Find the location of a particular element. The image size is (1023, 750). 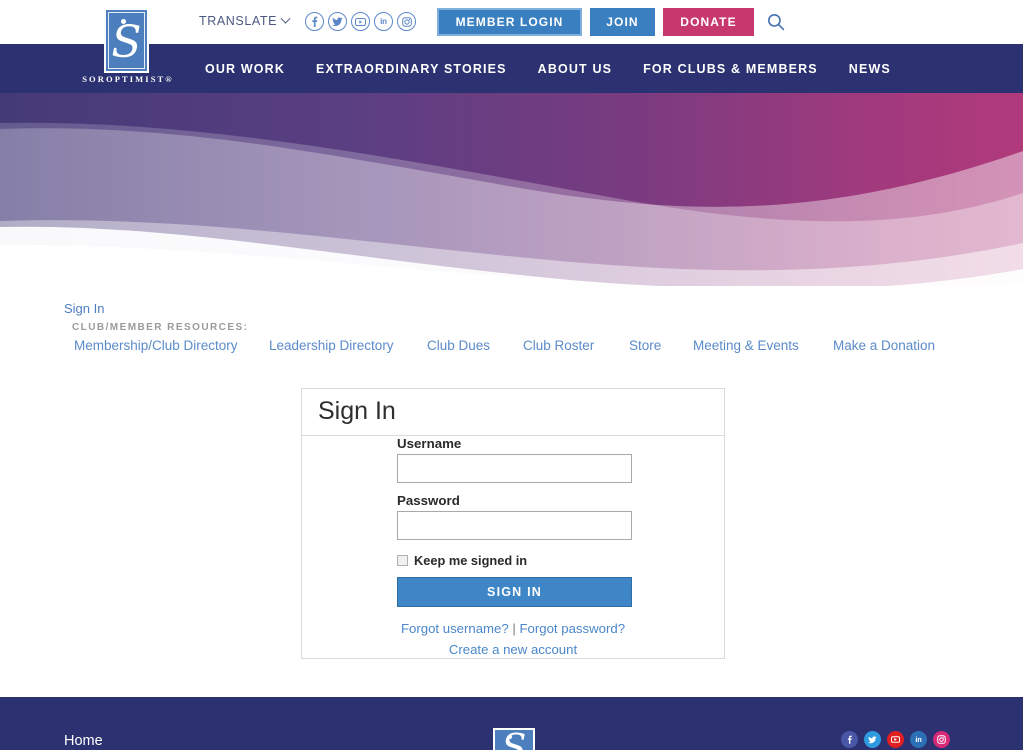

resource-link-store: Store is located at coordinates (645, 345).